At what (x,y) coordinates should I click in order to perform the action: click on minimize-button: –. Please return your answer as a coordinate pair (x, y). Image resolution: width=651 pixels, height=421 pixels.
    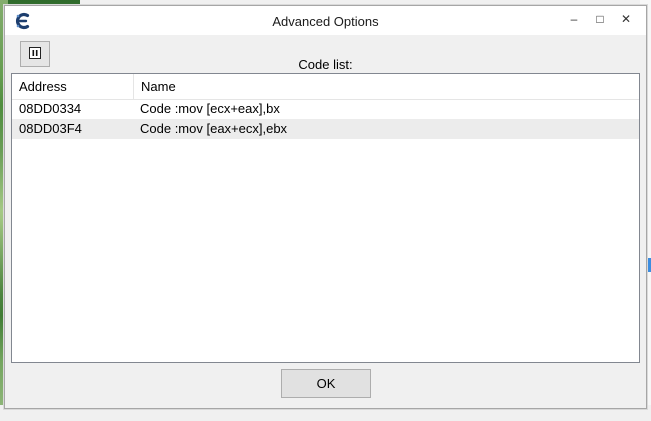
    Looking at the image, I should click on (574, 19).